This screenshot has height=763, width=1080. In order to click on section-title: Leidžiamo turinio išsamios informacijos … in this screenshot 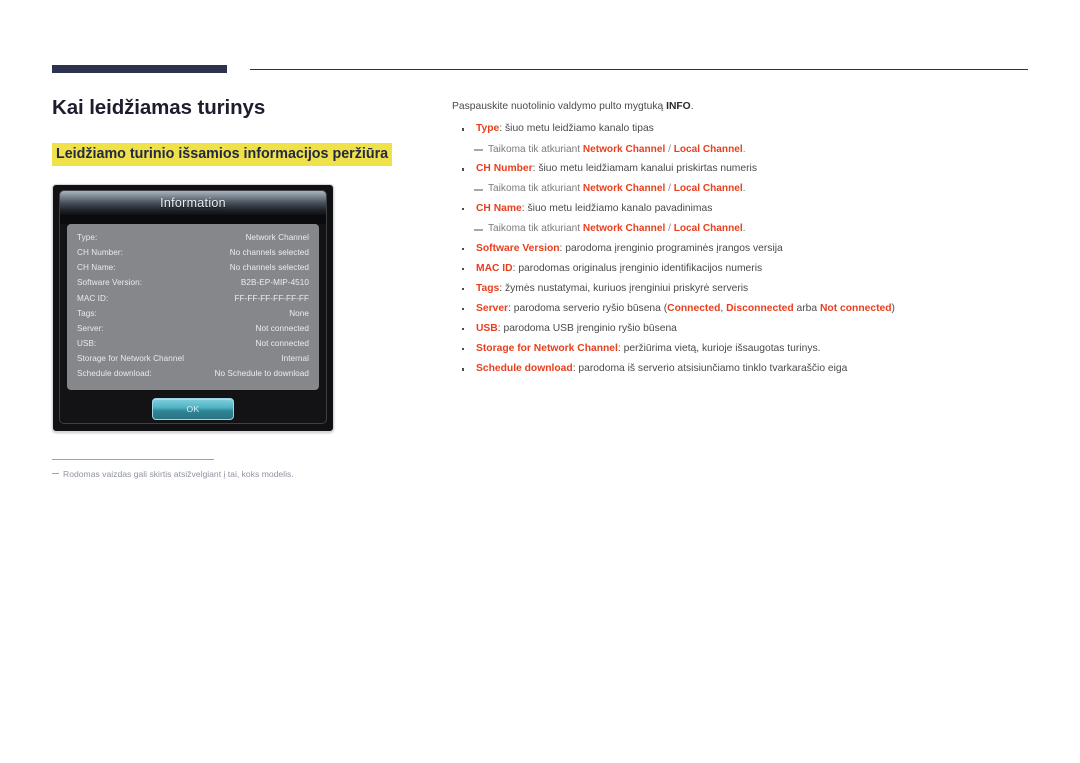, I will do `click(222, 154)`.